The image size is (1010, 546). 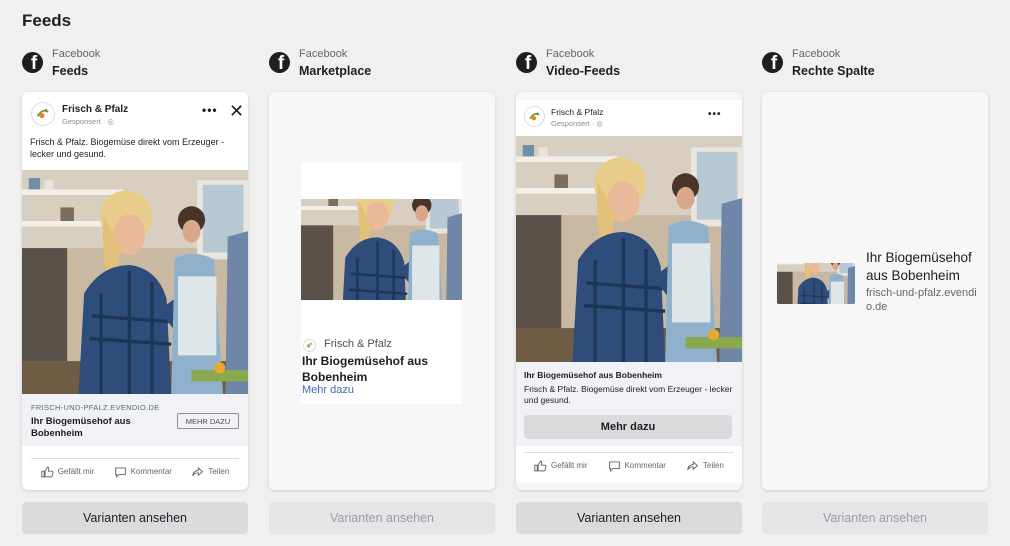 What do you see at coordinates (135, 69) in the screenshot?
I see `placement-header: f Facebook Feeds` at bounding box center [135, 69].